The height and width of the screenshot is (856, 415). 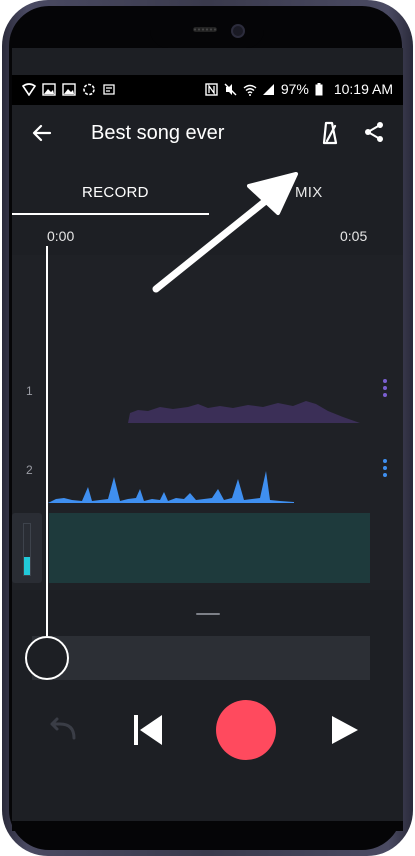 I want to click on app-icon, so click(x=109, y=89).